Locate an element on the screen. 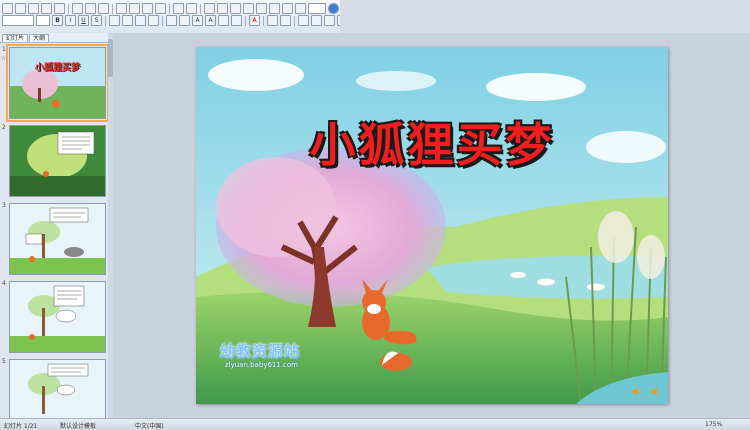 The height and width of the screenshot is (430, 750). undo-icon is located at coordinates (178, 8).